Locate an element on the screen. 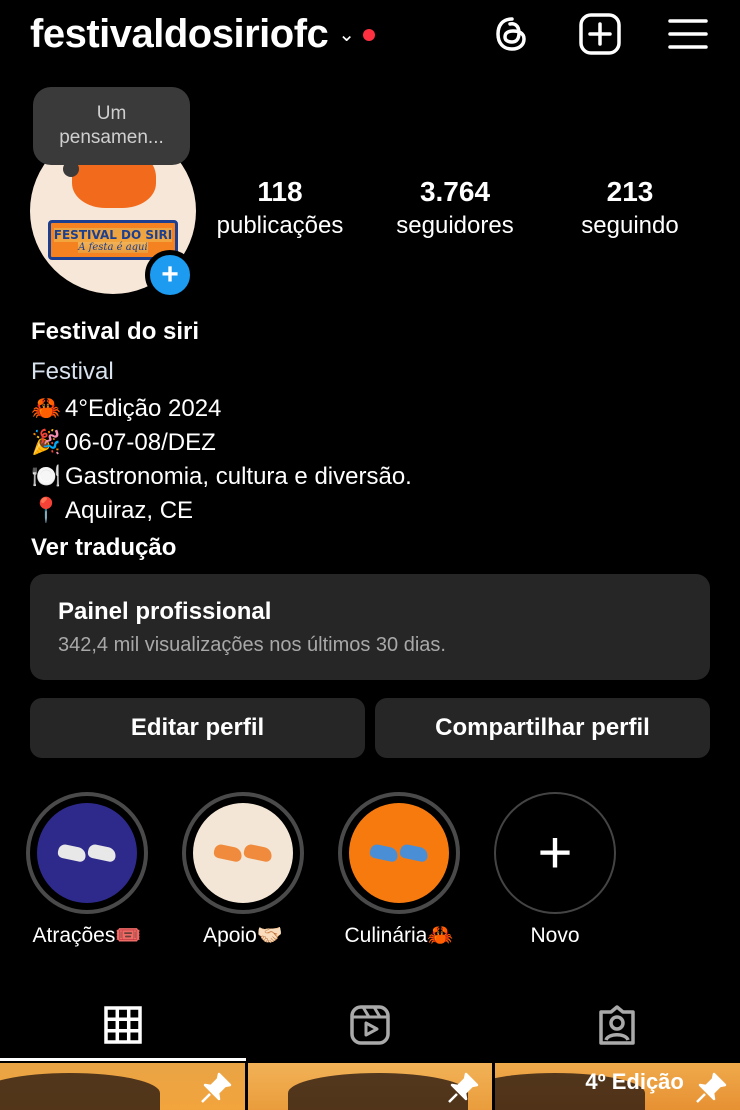 The image size is (740, 1110). profile-category: Festival is located at coordinates (72, 371).